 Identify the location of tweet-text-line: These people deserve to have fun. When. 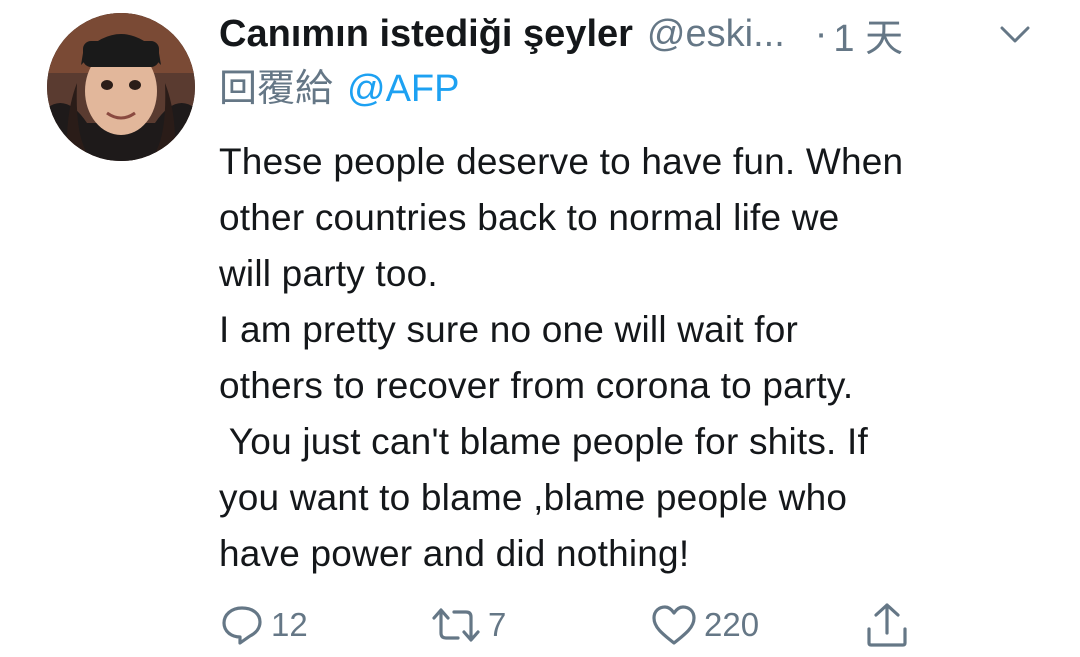
(561, 161).